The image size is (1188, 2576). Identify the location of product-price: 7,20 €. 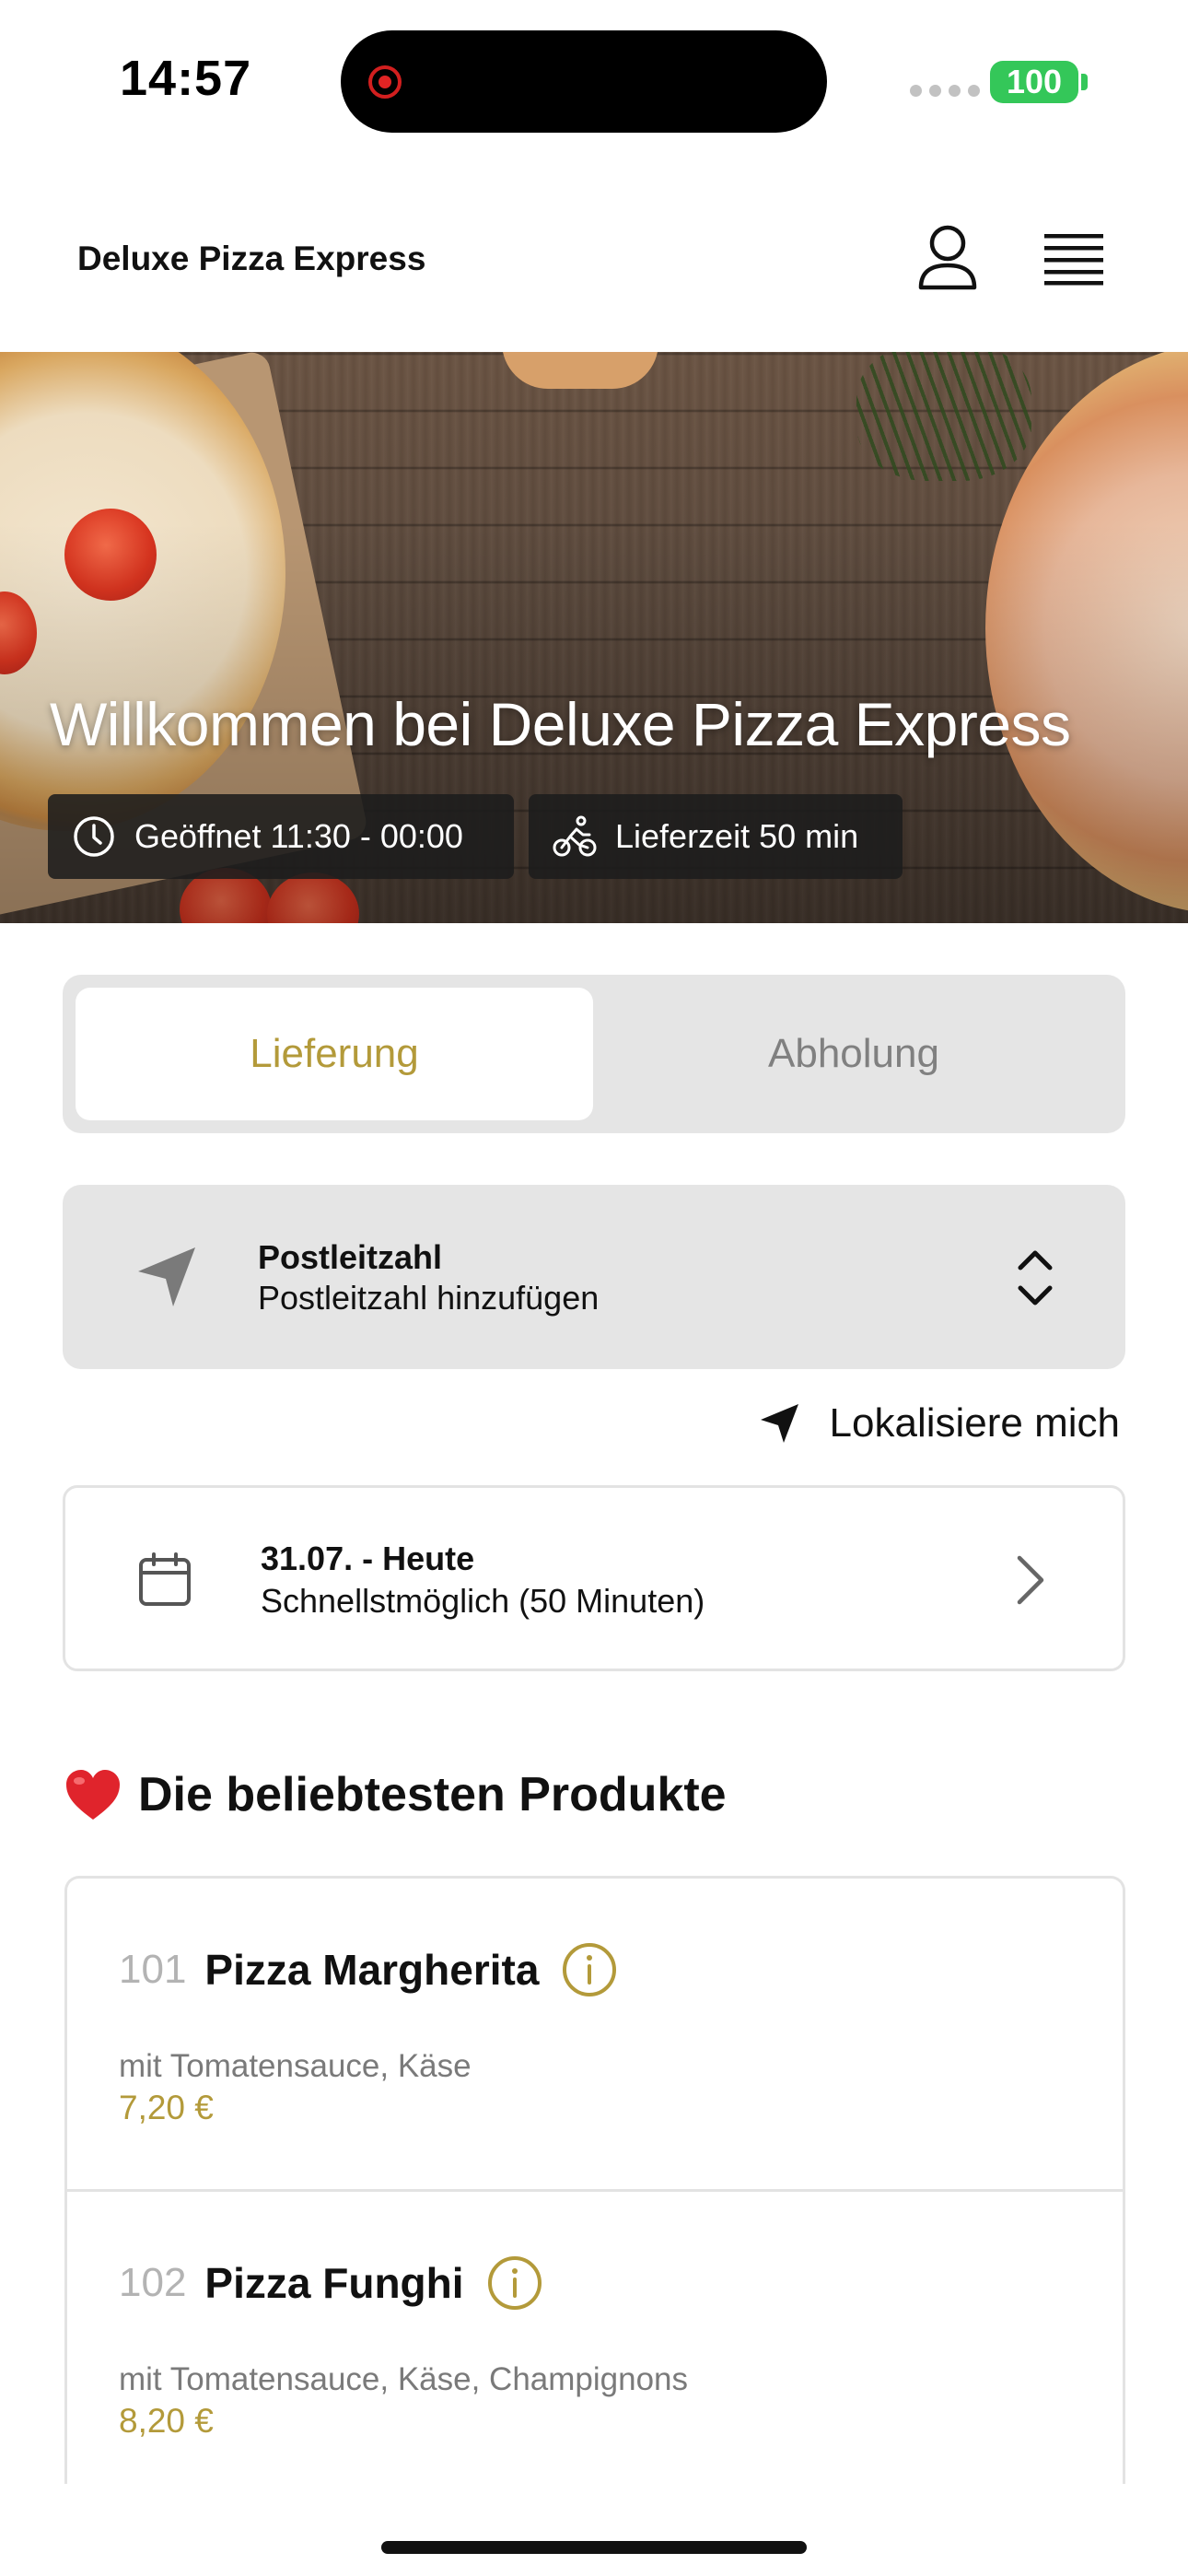
(166, 2107).